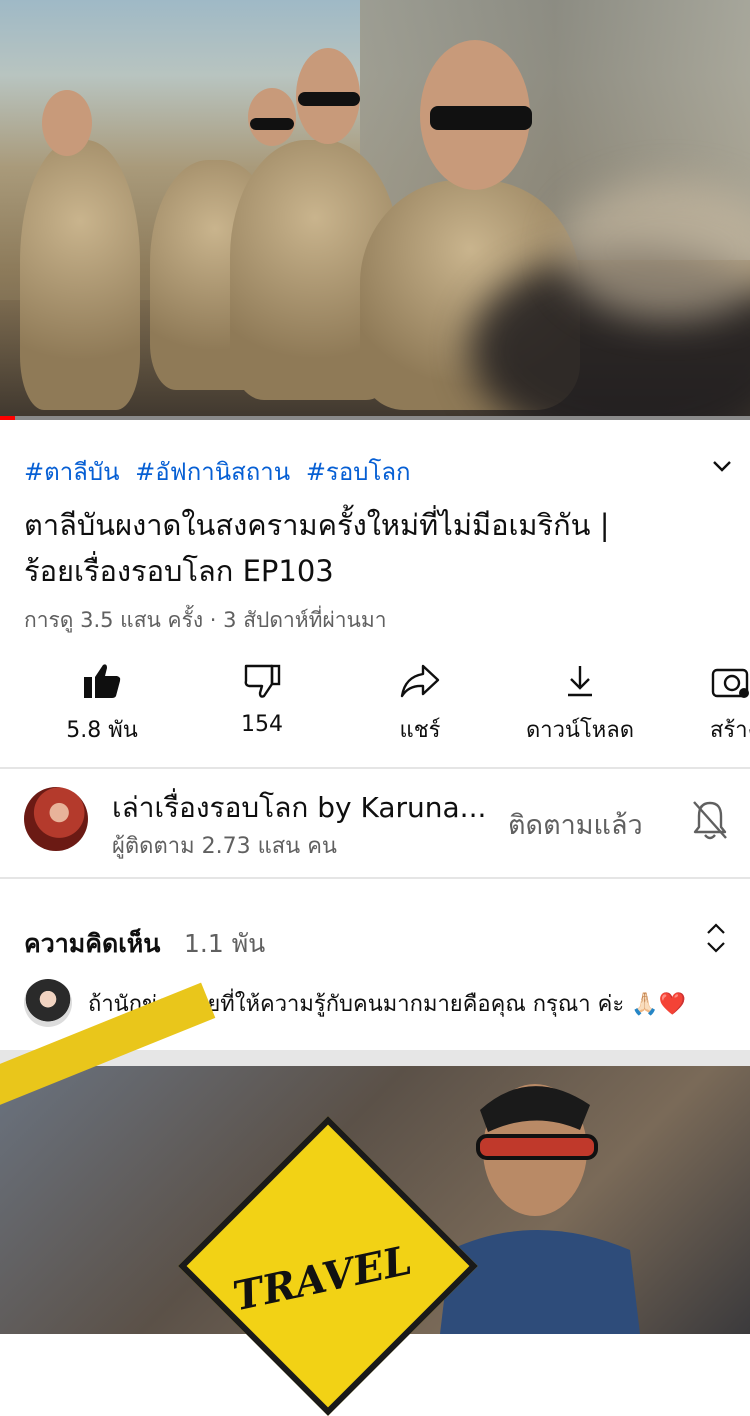 This screenshot has width=750, height=1416. Describe the element at coordinates (262, 724) in the screenshot. I see `dislike-count: 154` at that location.